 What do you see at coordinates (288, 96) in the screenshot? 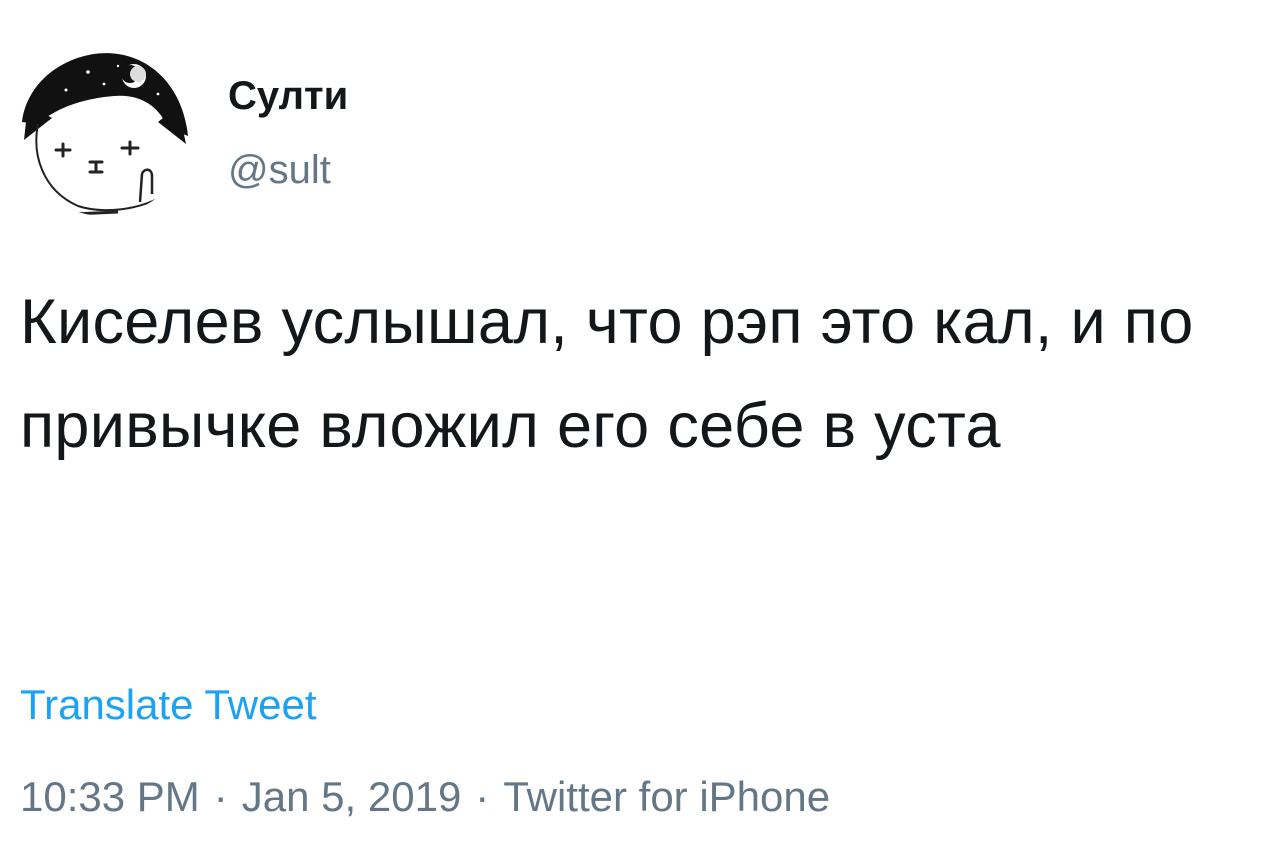
I see `display-name: Султи` at bounding box center [288, 96].